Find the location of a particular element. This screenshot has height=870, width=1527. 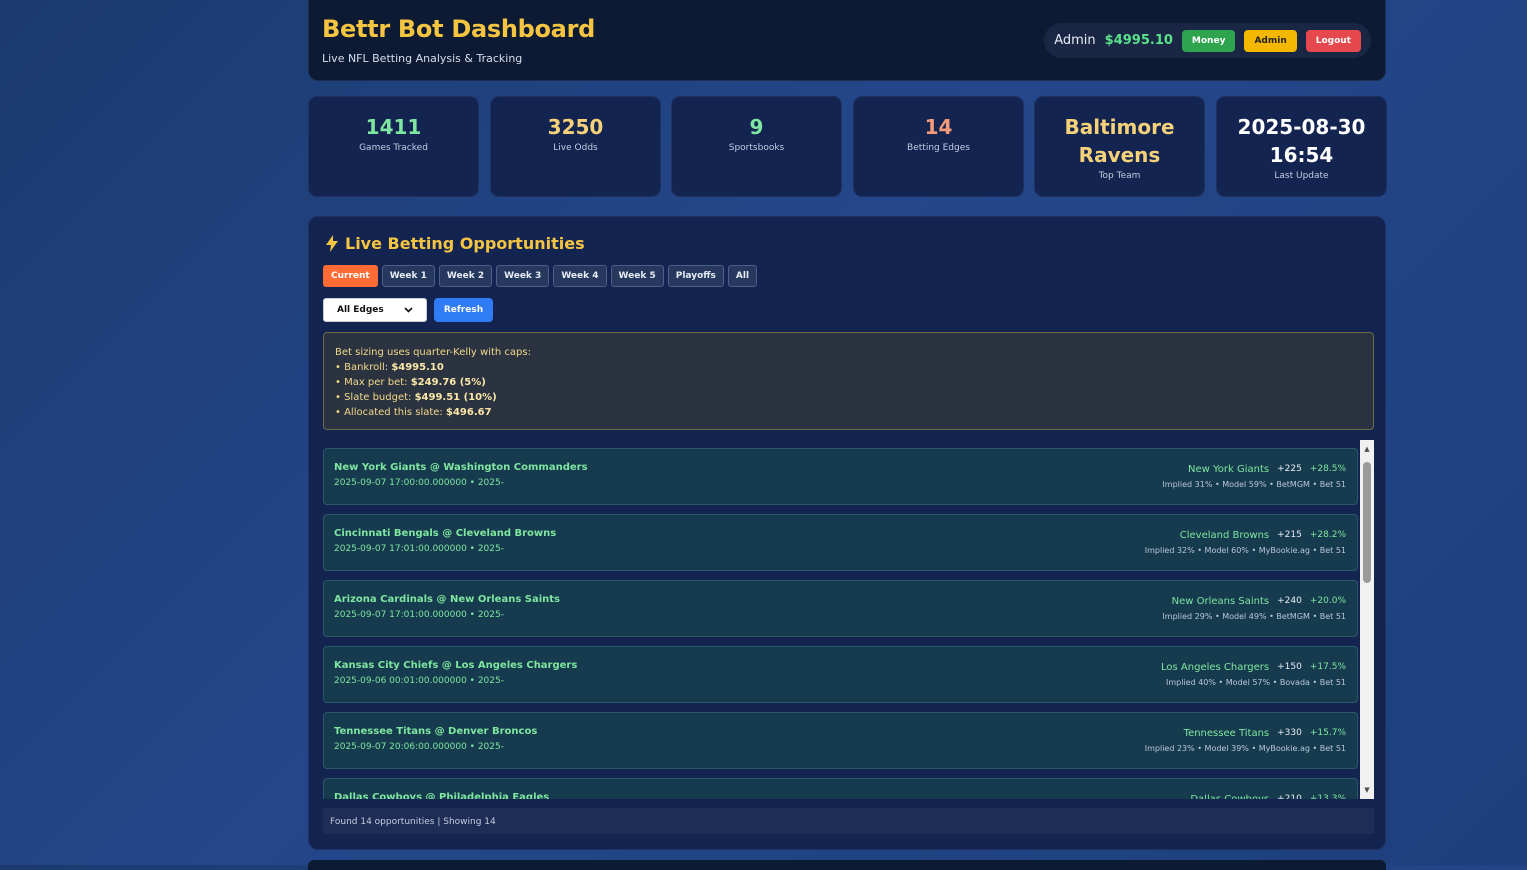

kelly-slate-label: • Slate budget: is located at coordinates (375, 397).